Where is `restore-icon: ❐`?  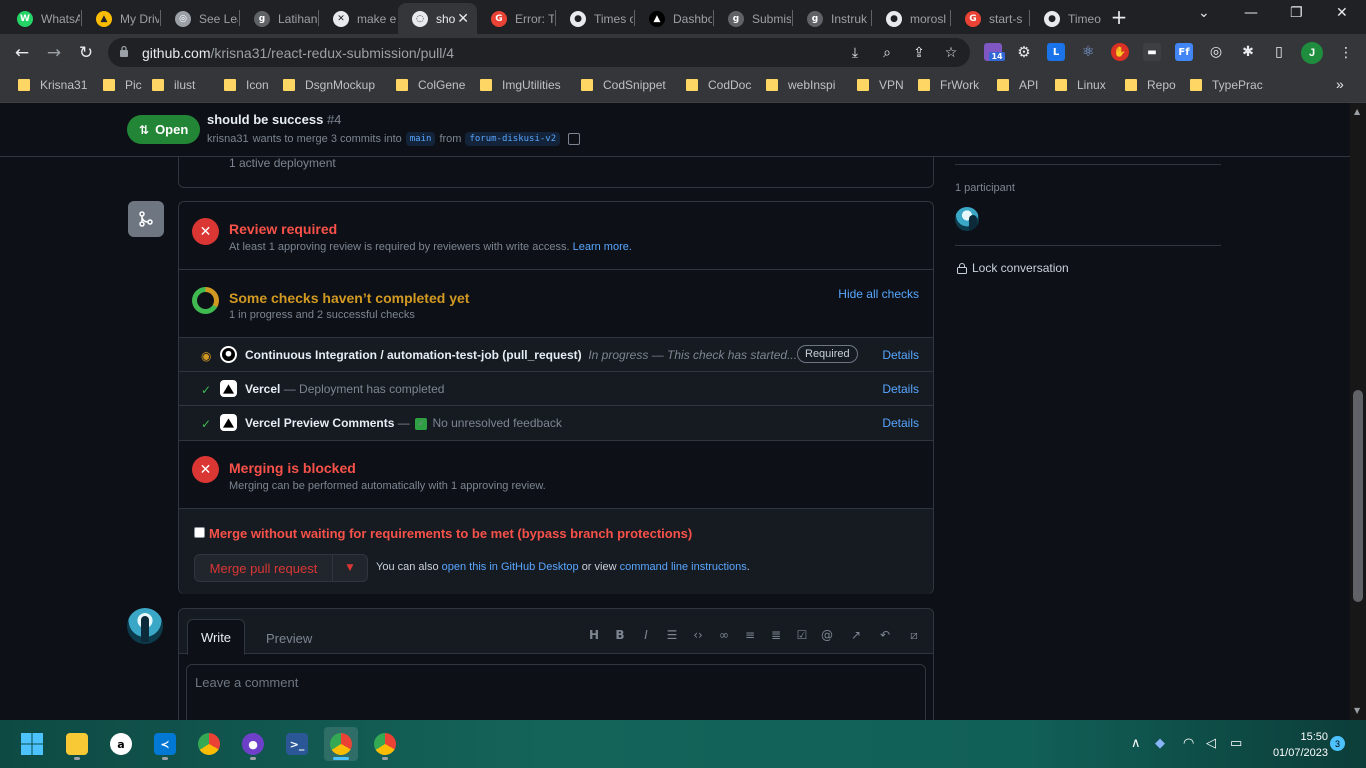
restore-icon: ❐ is located at coordinates (1296, 13).